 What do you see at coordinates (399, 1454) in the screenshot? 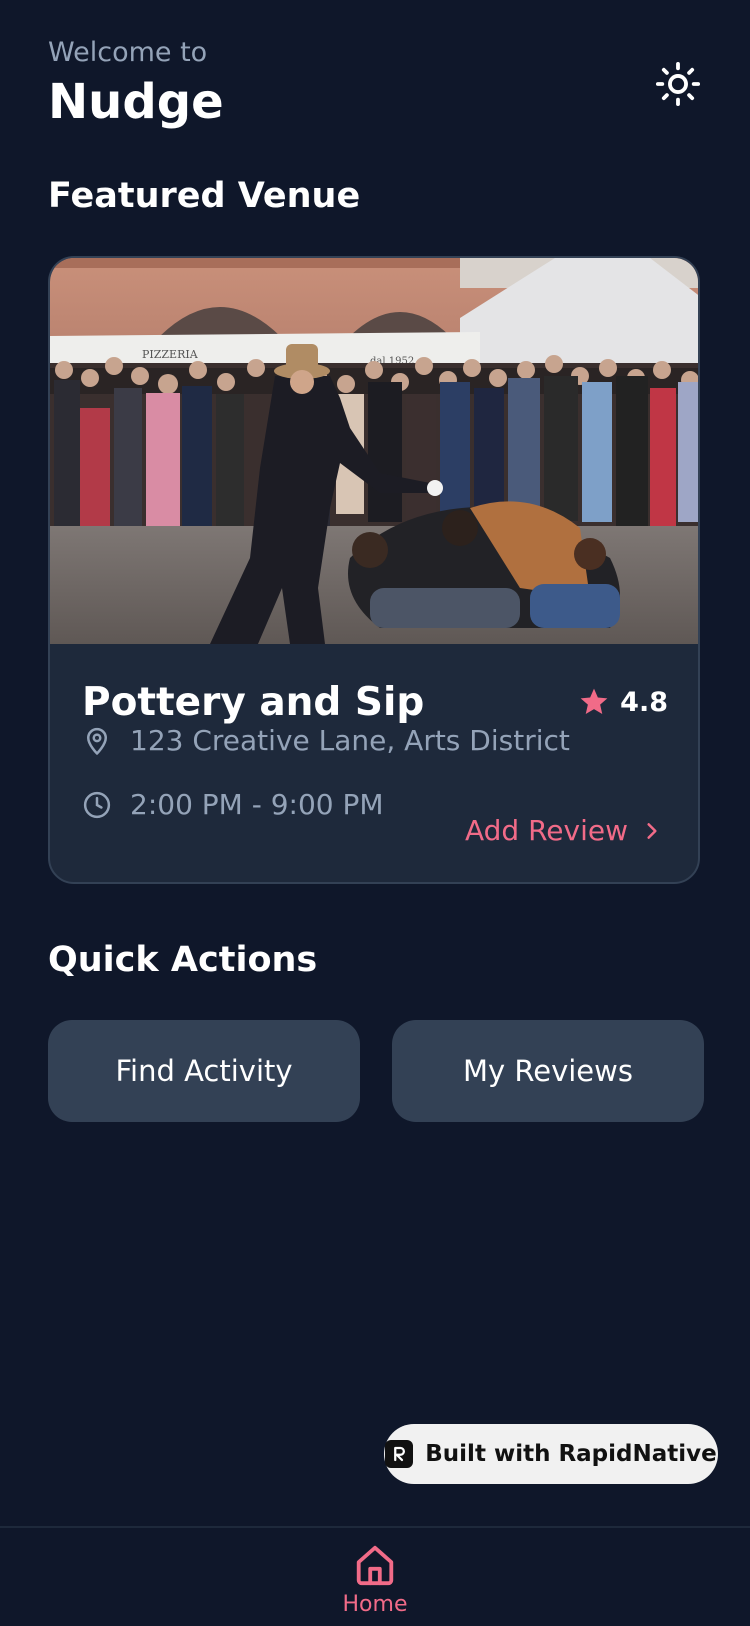
I see `rapidnative-logo-icon` at bounding box center [399, 1454].